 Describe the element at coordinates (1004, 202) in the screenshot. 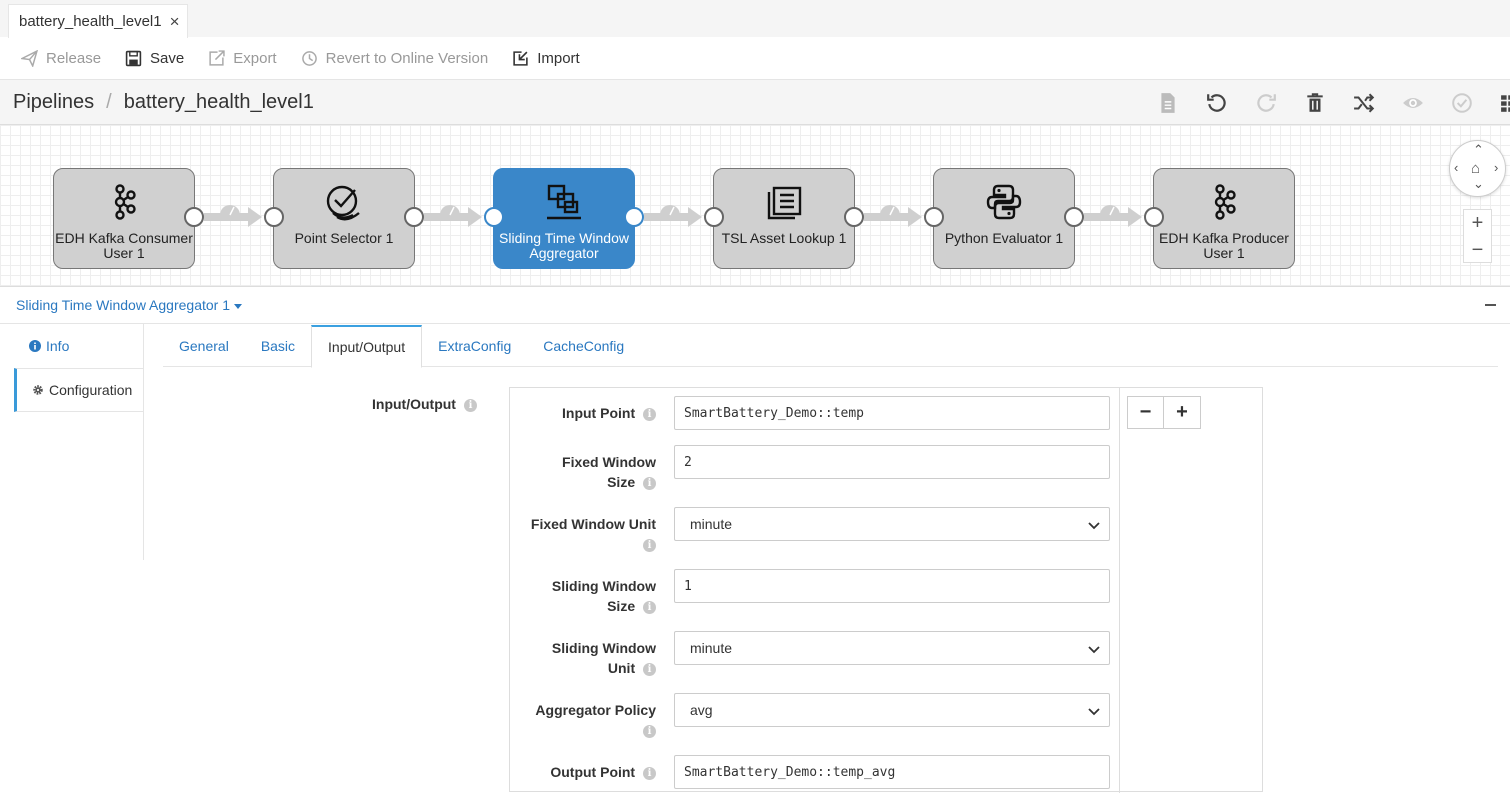

I see `python-icon` at that location.